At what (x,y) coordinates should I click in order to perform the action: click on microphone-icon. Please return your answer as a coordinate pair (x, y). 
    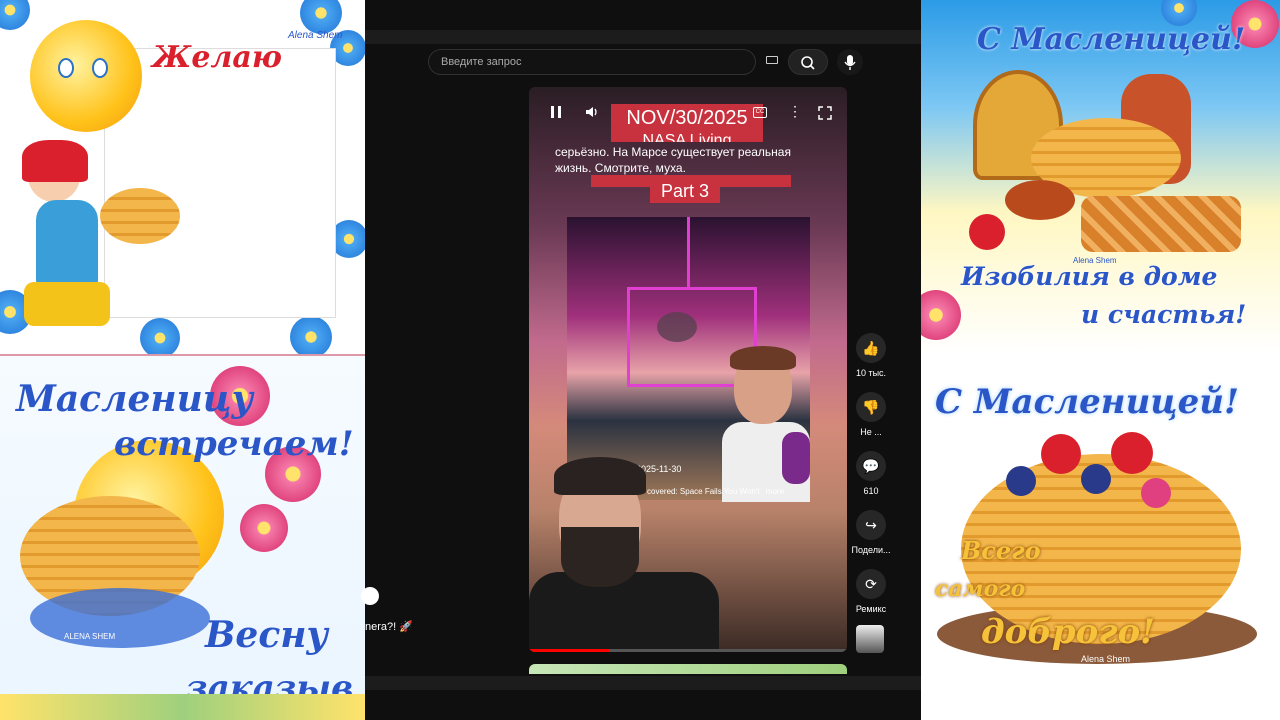
    Looking at the image, I should click on (796, 458).